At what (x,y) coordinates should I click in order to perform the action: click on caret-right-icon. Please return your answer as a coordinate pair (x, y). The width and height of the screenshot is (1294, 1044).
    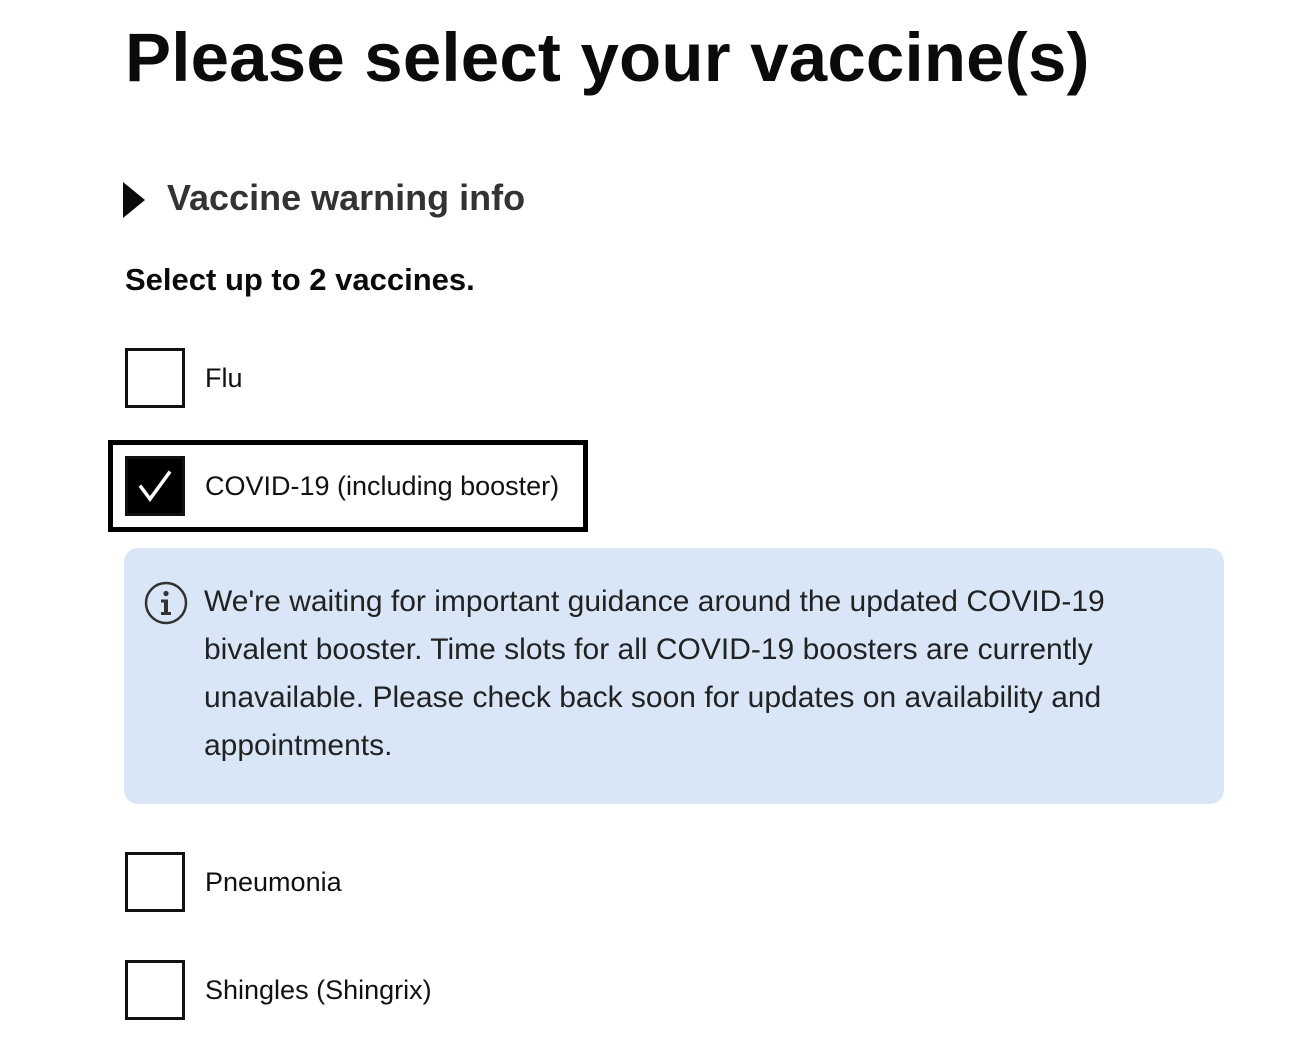
    Looking at the image, I should click on (134, 200).